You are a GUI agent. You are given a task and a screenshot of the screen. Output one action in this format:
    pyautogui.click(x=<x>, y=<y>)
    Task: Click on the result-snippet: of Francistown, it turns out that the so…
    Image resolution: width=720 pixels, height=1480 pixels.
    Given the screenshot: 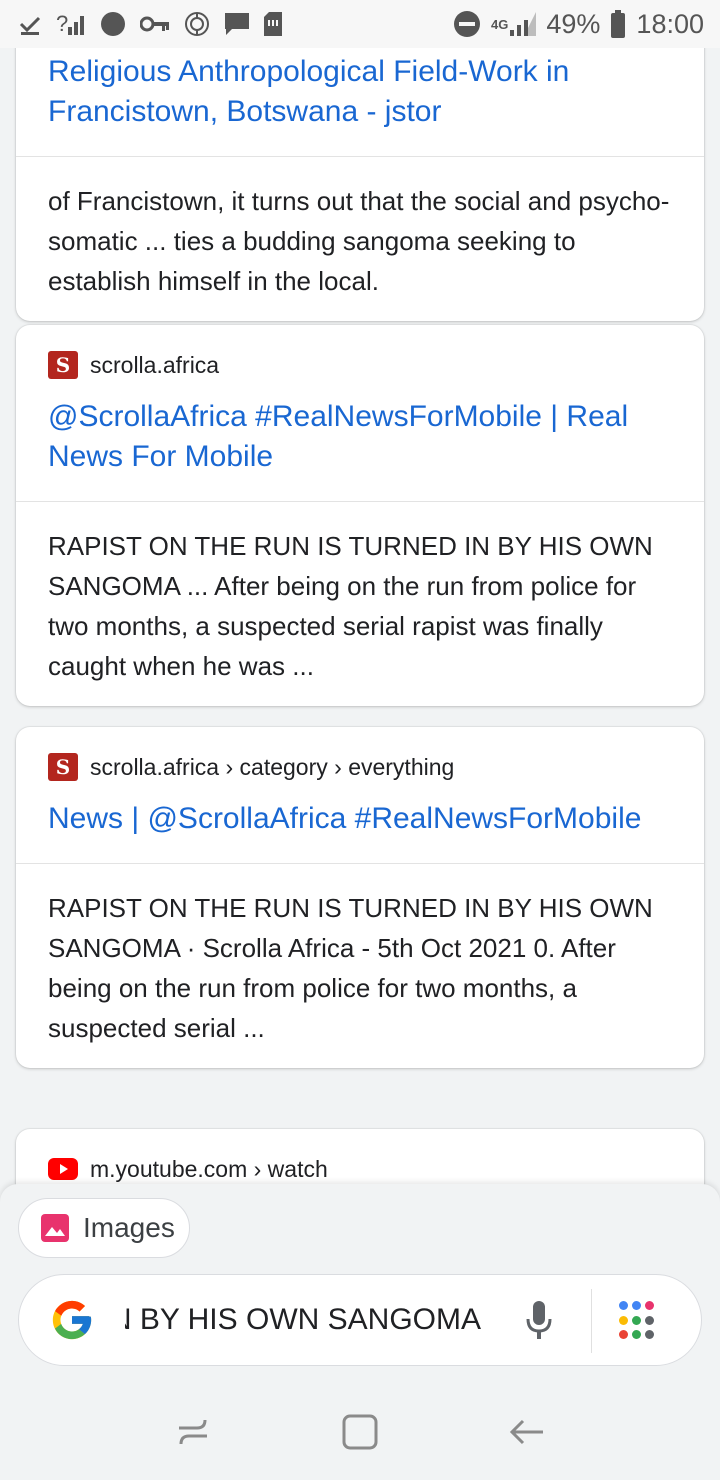 What is the action you would take?
    pyautogui.click(x=359, y=241)
    